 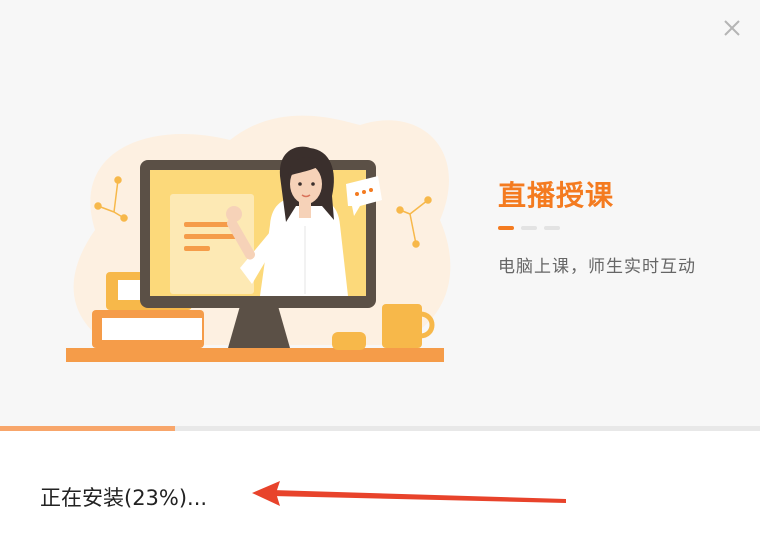 I want to click on desk, so click(x=255, y=355).